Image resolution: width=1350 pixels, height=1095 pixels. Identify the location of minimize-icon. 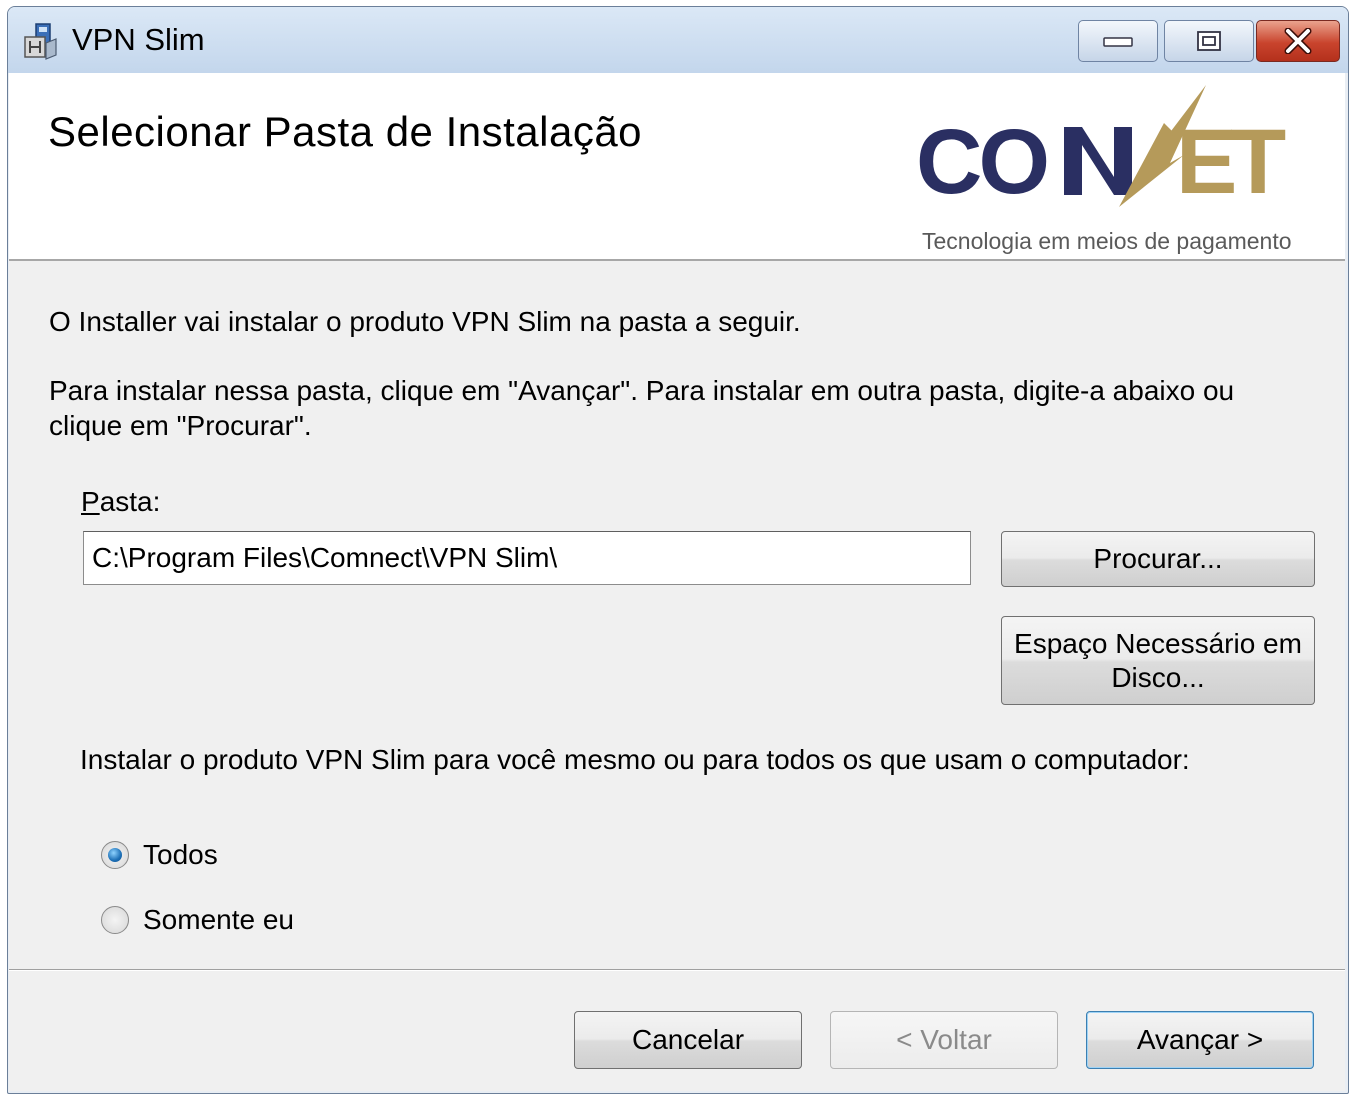
(1118, 42).